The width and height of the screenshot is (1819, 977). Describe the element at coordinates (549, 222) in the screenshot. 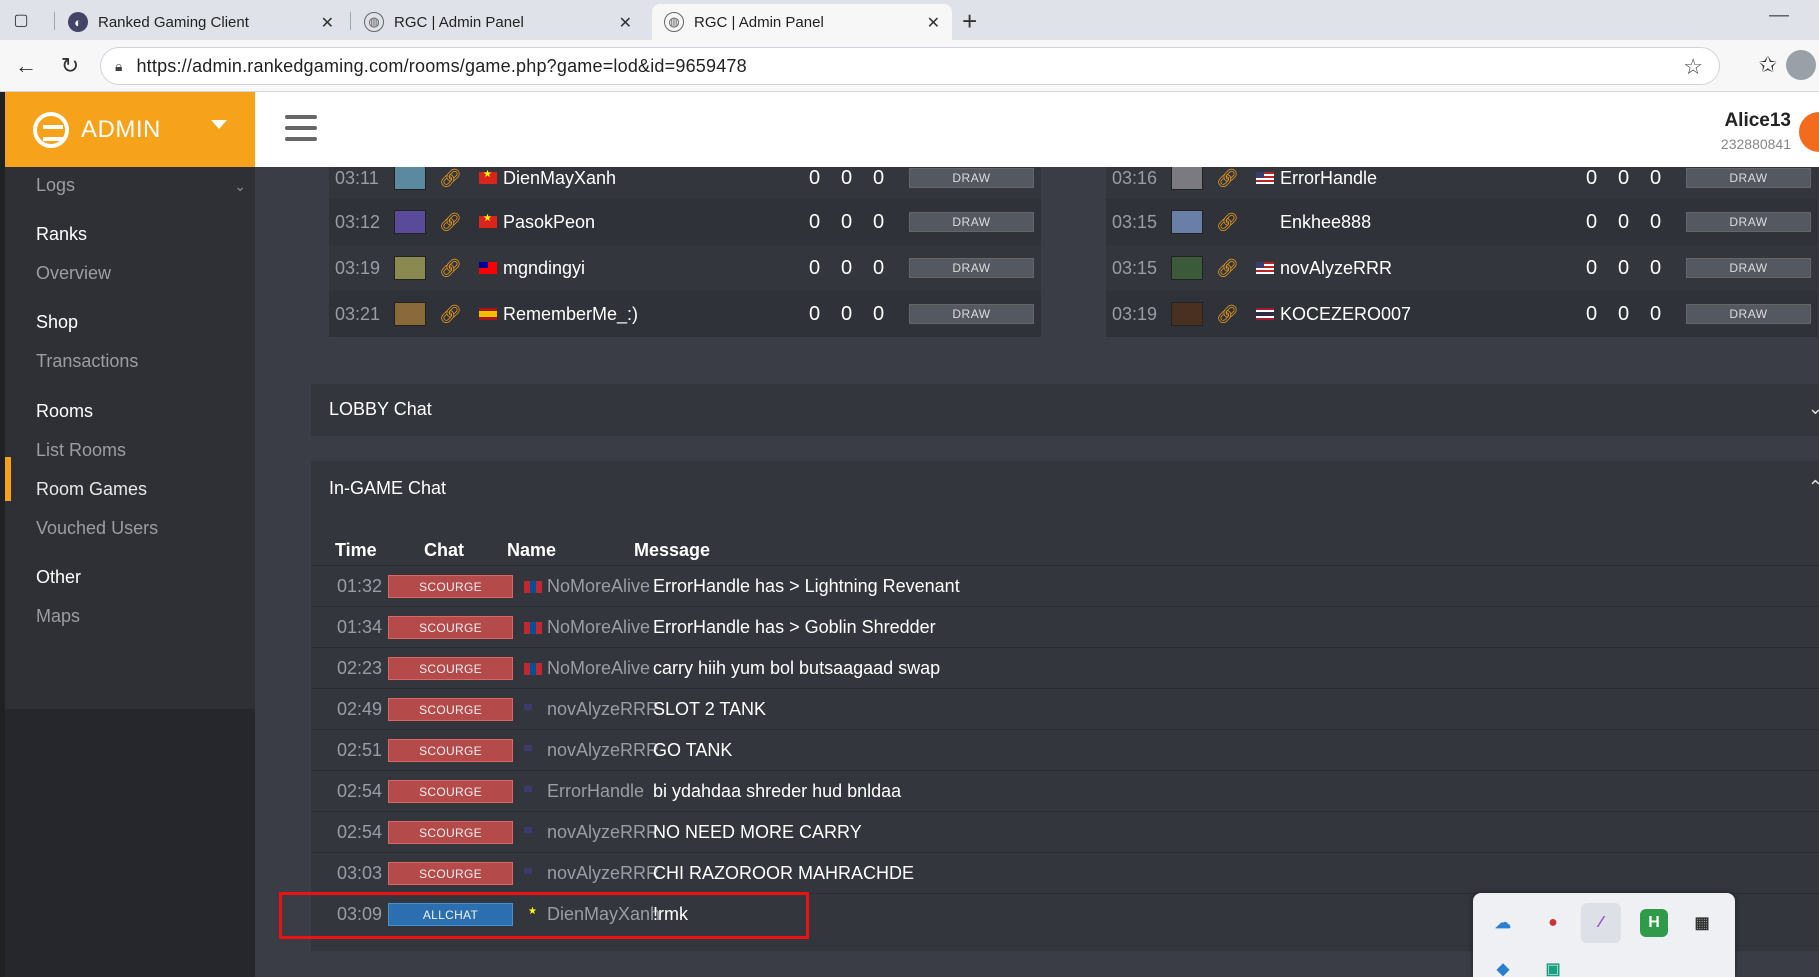

I see `player-name: PasokPeon` at that location.